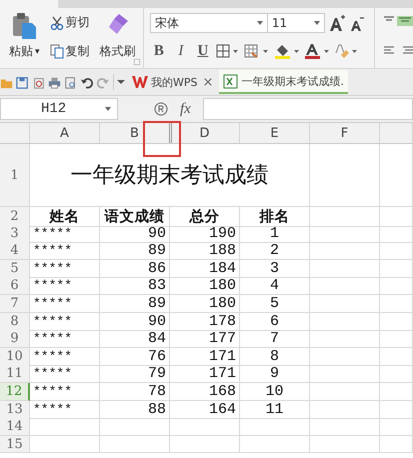  I want to click on column-header: F, so click(345, 133).